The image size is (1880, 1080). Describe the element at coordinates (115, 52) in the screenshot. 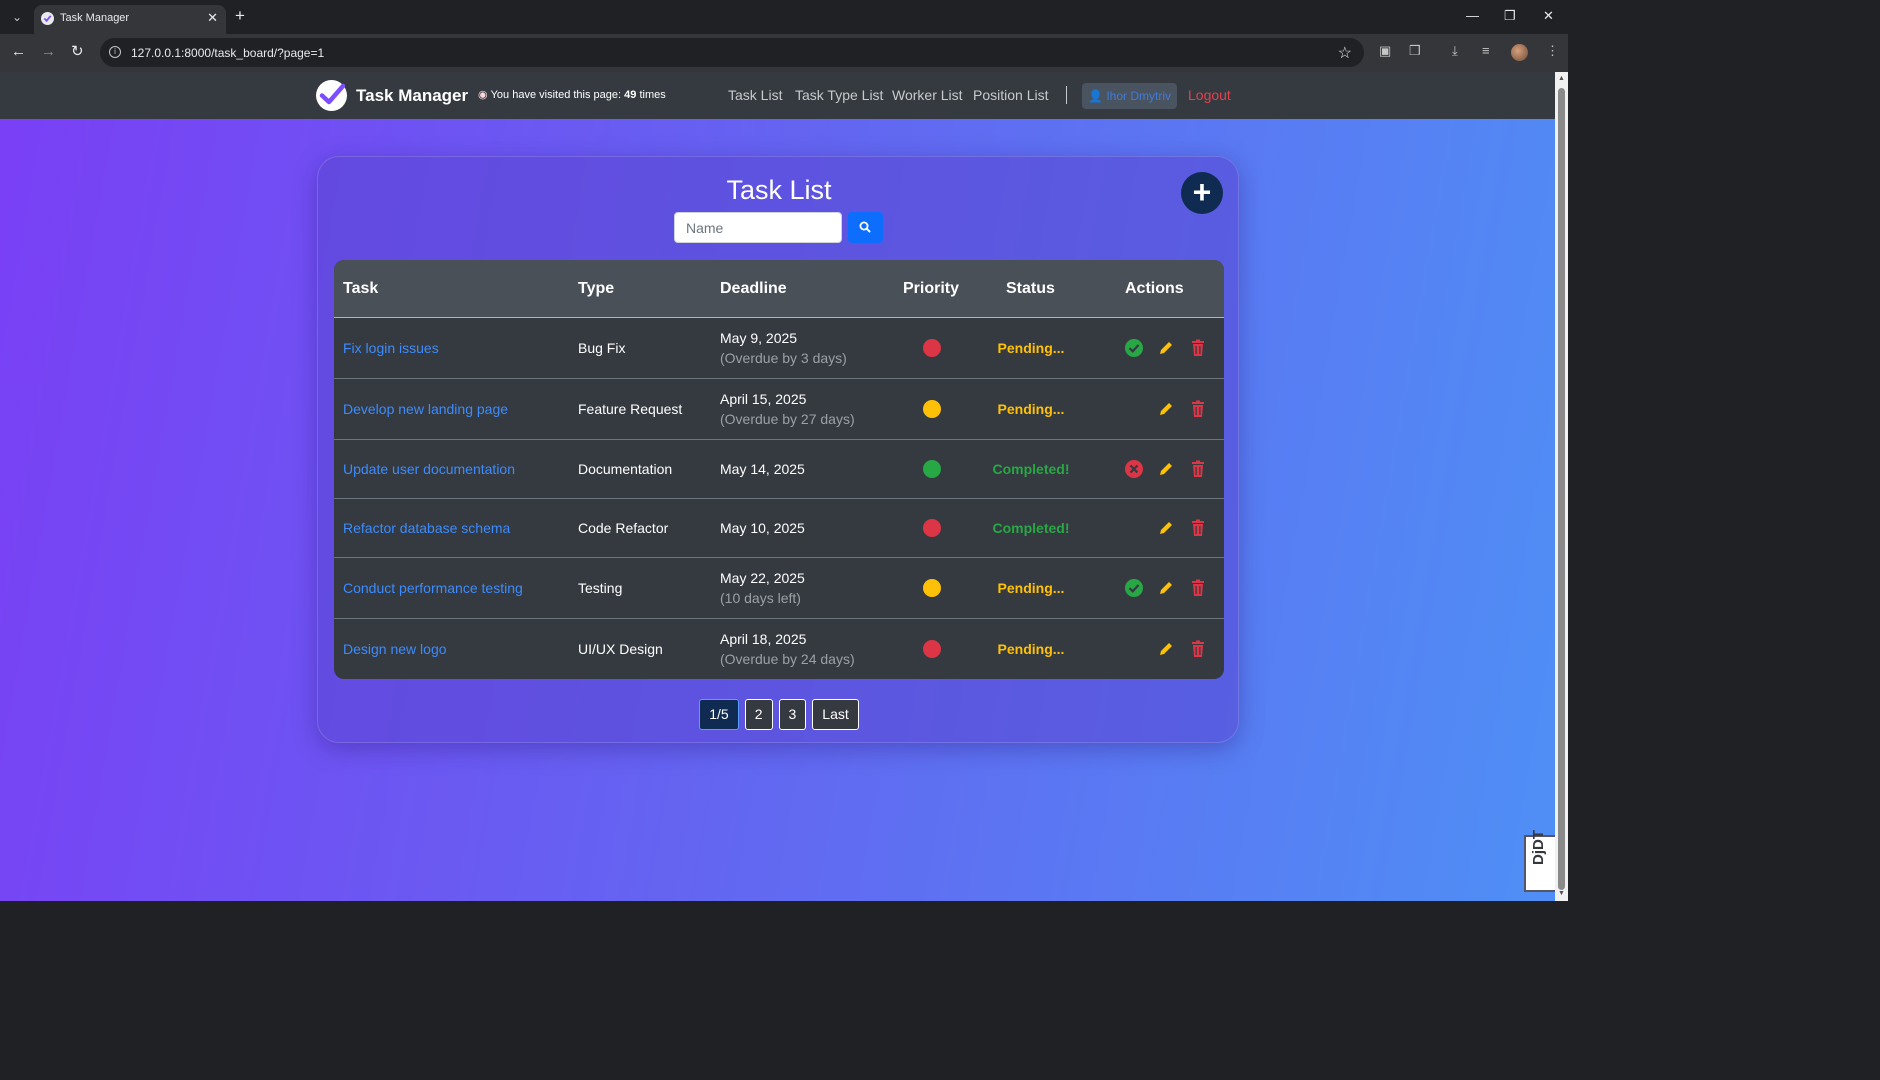

I see `site-info-icon: i` at that location.